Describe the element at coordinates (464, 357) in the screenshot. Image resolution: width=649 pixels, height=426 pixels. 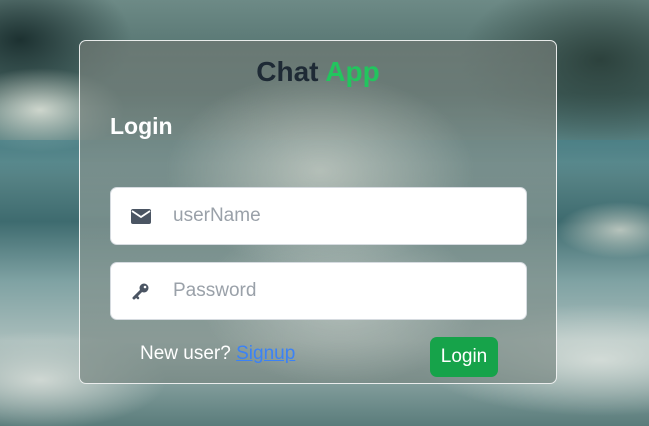
I see `login-button: Login` at that location.